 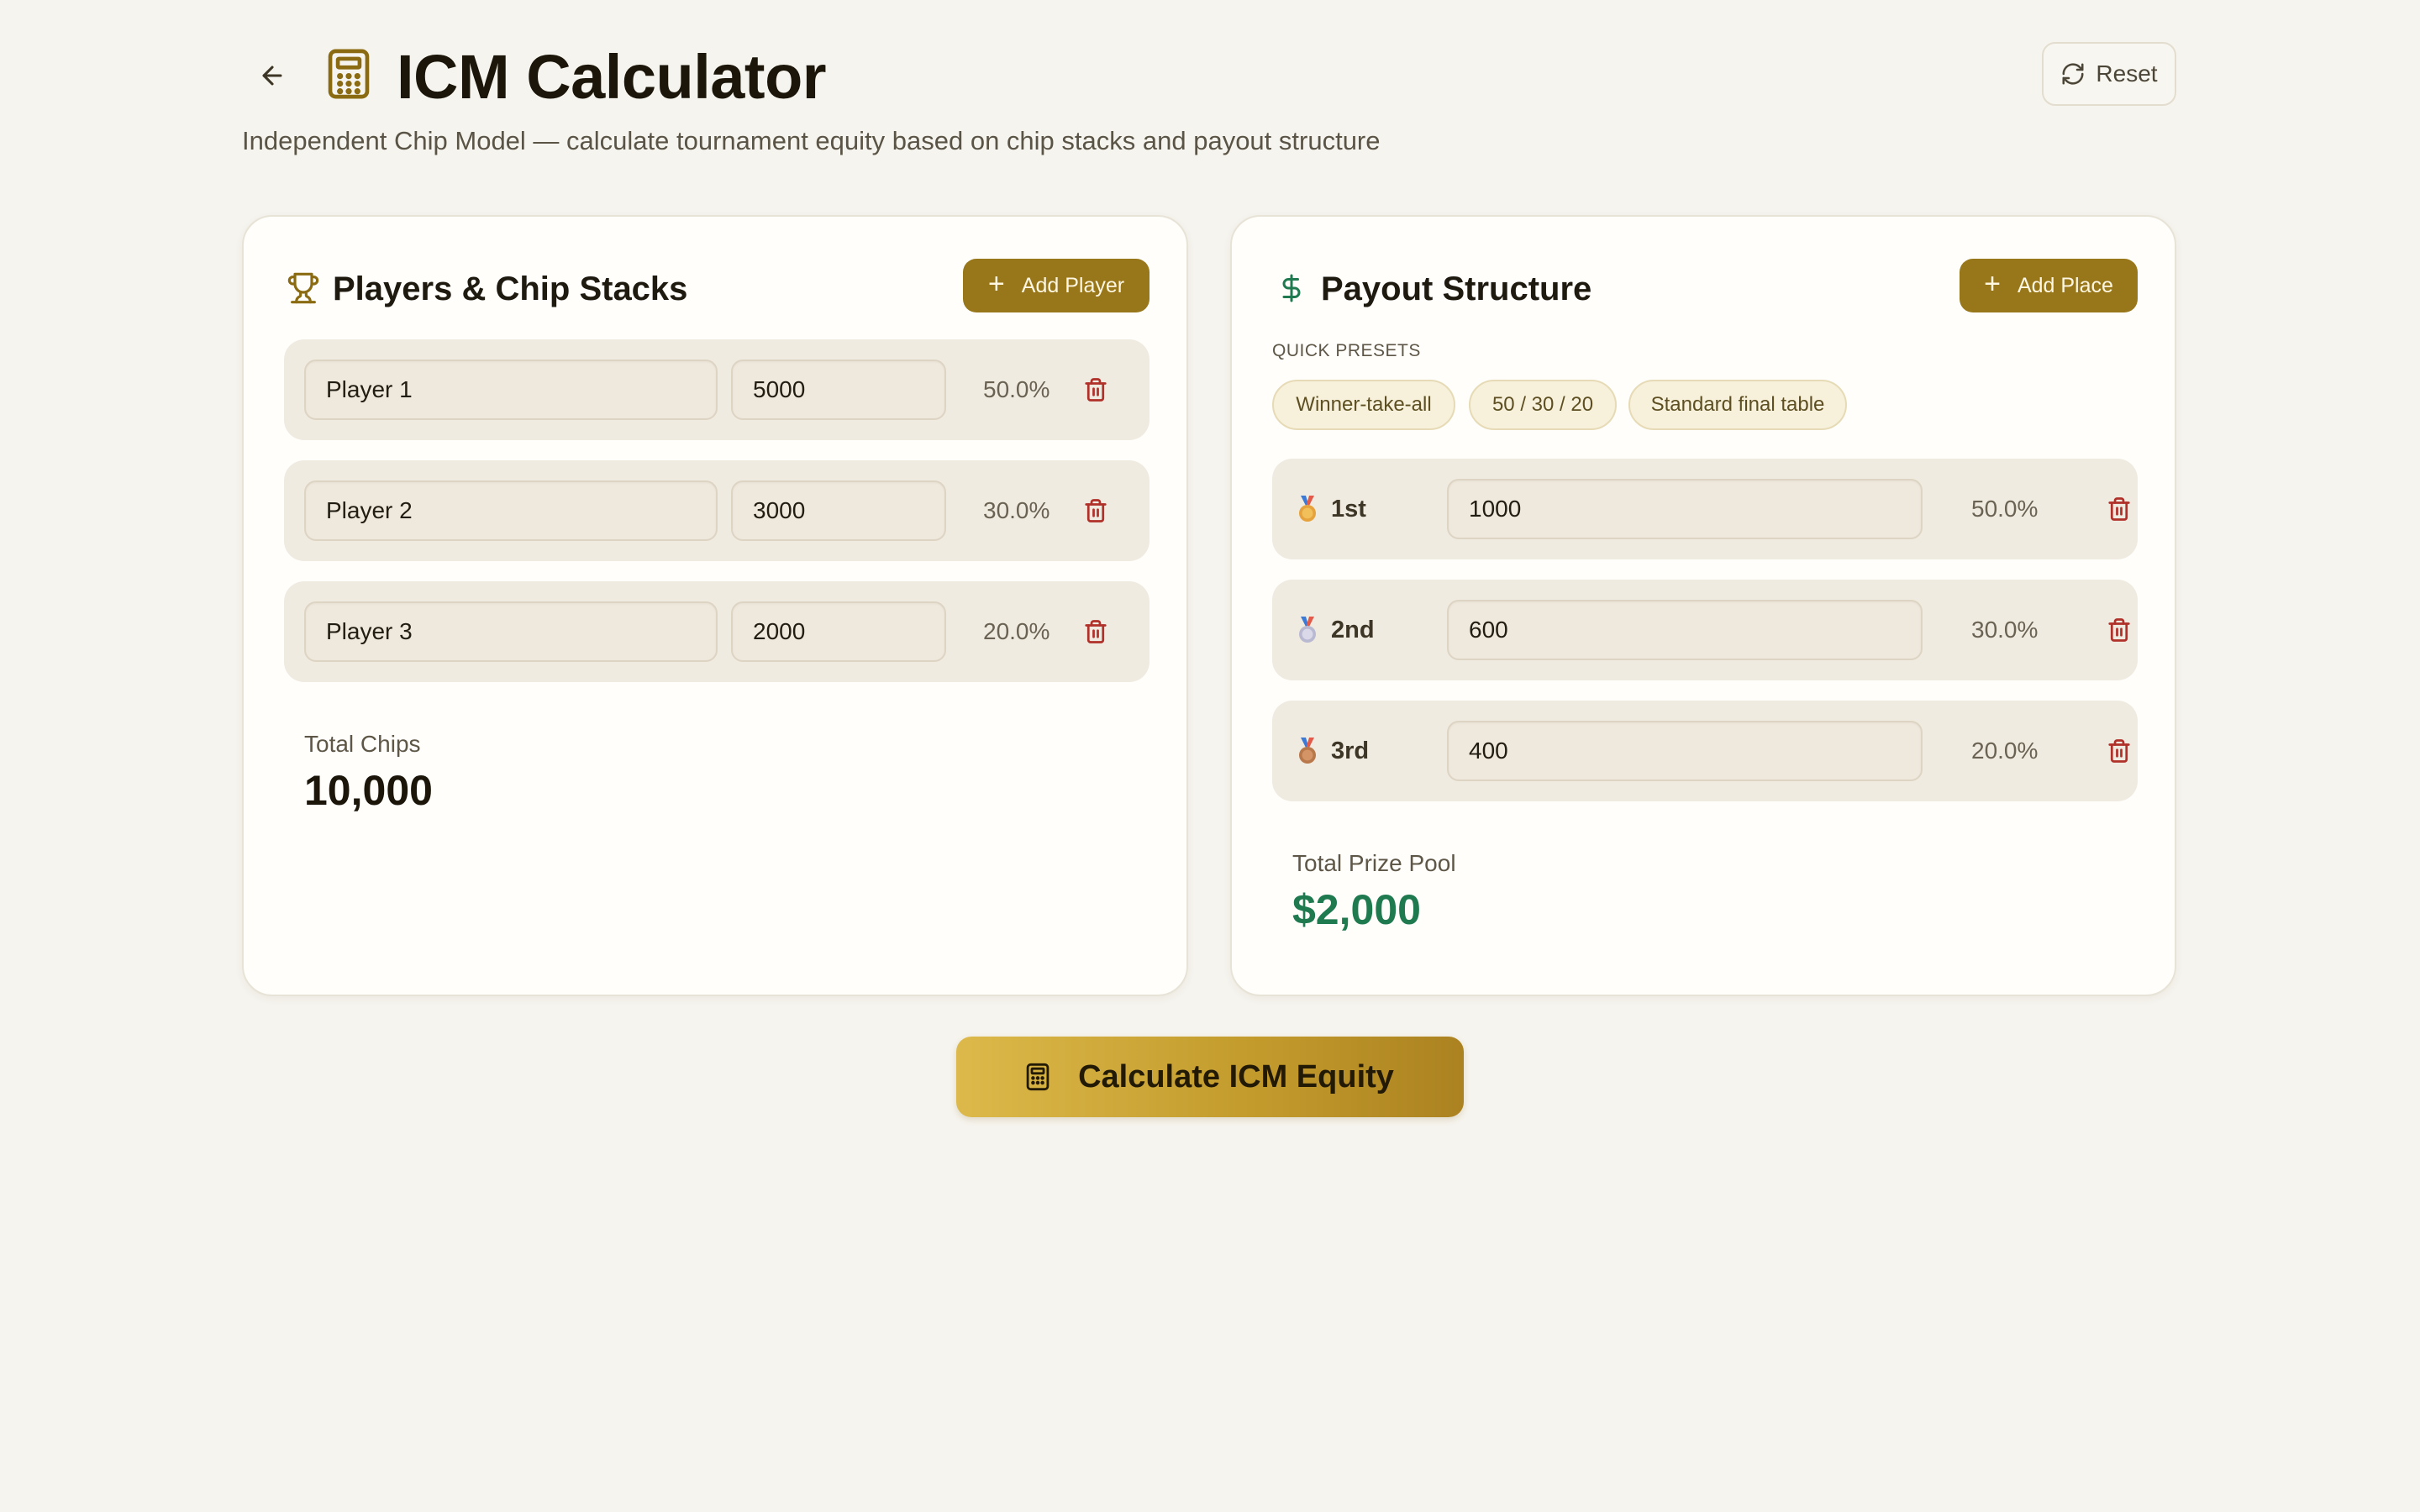 I want to click on trophy-icon, so click(x=303, y=288).